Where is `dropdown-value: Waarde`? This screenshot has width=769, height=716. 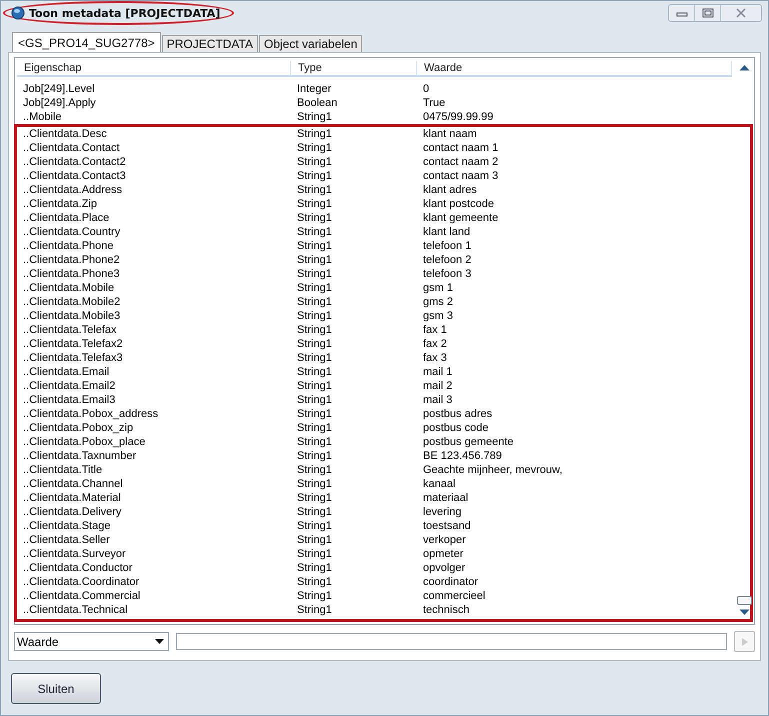 dropdown-value: Waarde is located at coordinates (38, 641).